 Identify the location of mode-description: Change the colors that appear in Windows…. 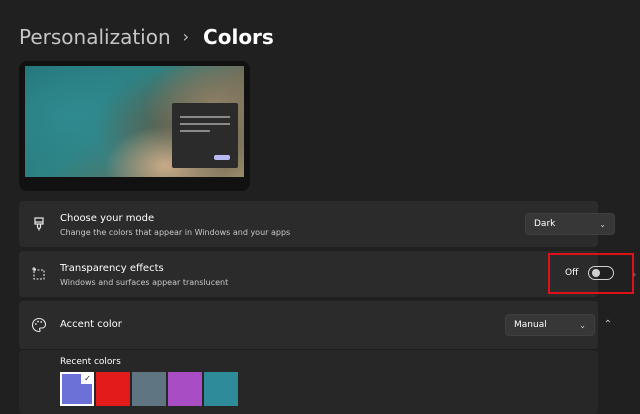
(175, 232).